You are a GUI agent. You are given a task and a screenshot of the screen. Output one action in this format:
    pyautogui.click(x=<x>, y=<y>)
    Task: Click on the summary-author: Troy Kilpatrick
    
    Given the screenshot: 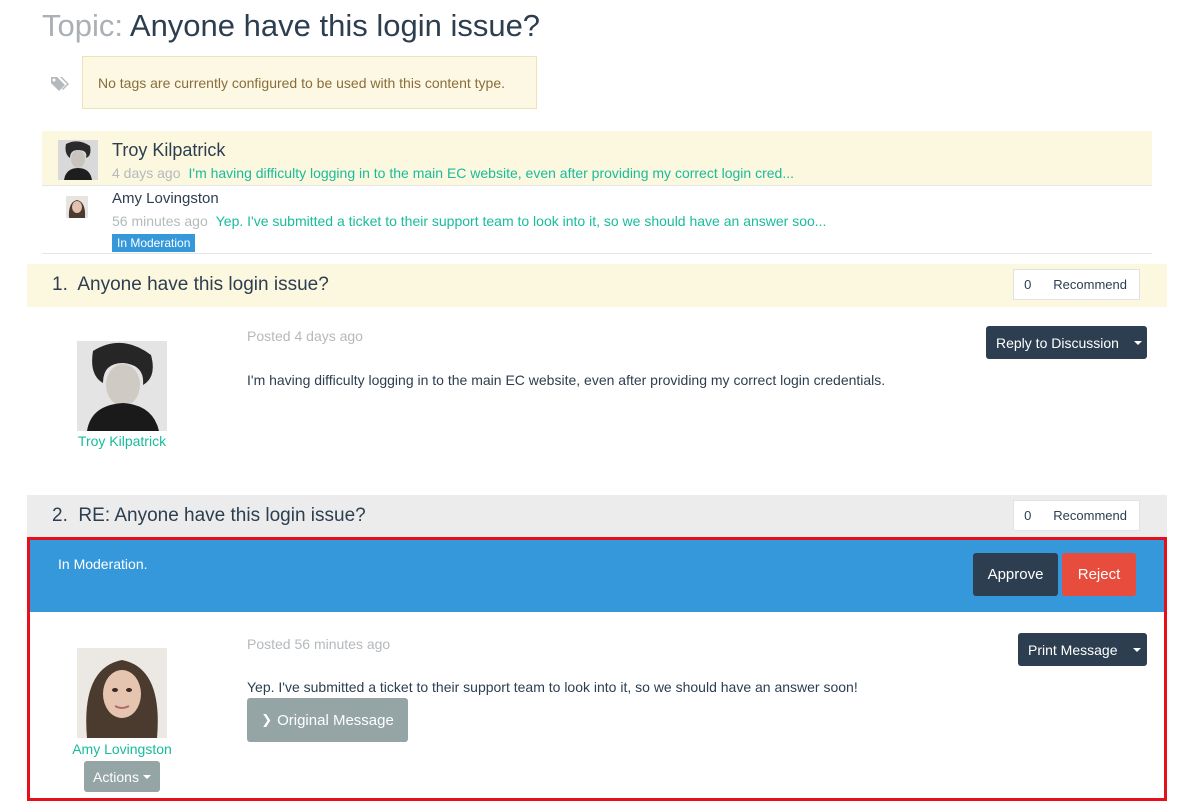 What is the action you would take?
    pyautogui.click(x=169, y=150)
    